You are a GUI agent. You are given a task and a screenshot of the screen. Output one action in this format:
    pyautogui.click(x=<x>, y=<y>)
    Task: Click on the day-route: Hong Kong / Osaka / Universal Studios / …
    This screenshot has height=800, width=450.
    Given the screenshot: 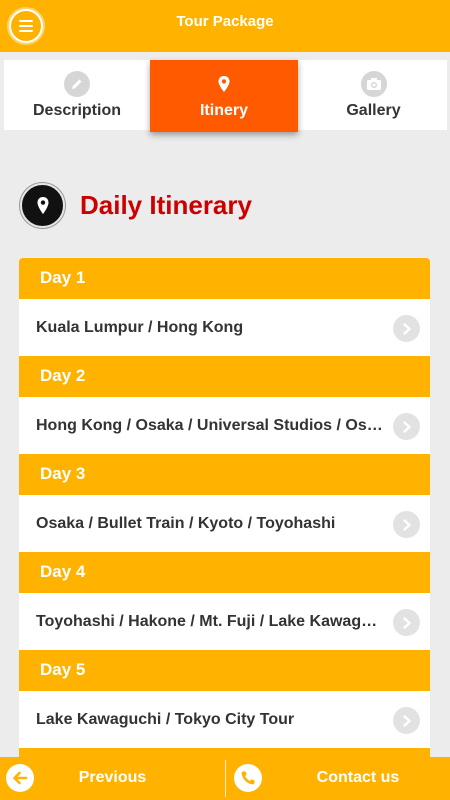 What is the action you would take?
    pyautogui.click(x=211, y=425)
    